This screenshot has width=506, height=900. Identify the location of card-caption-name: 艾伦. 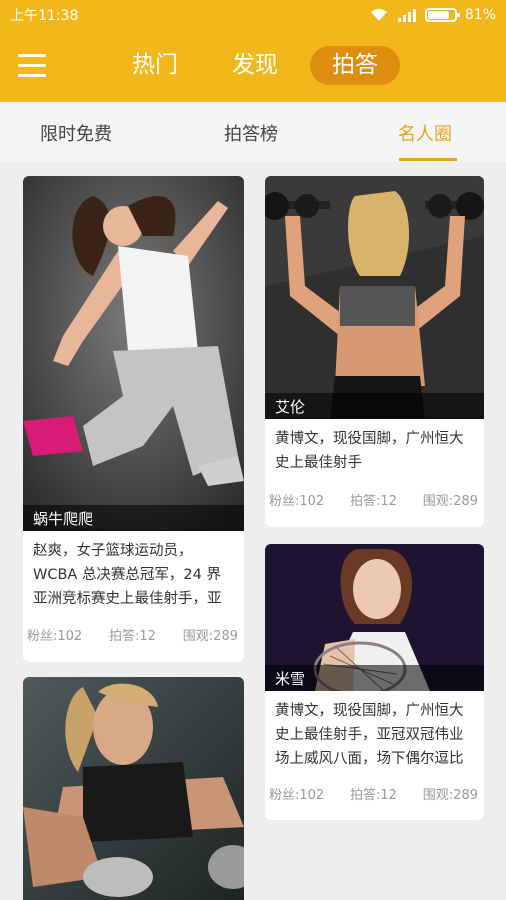
(374, 406).